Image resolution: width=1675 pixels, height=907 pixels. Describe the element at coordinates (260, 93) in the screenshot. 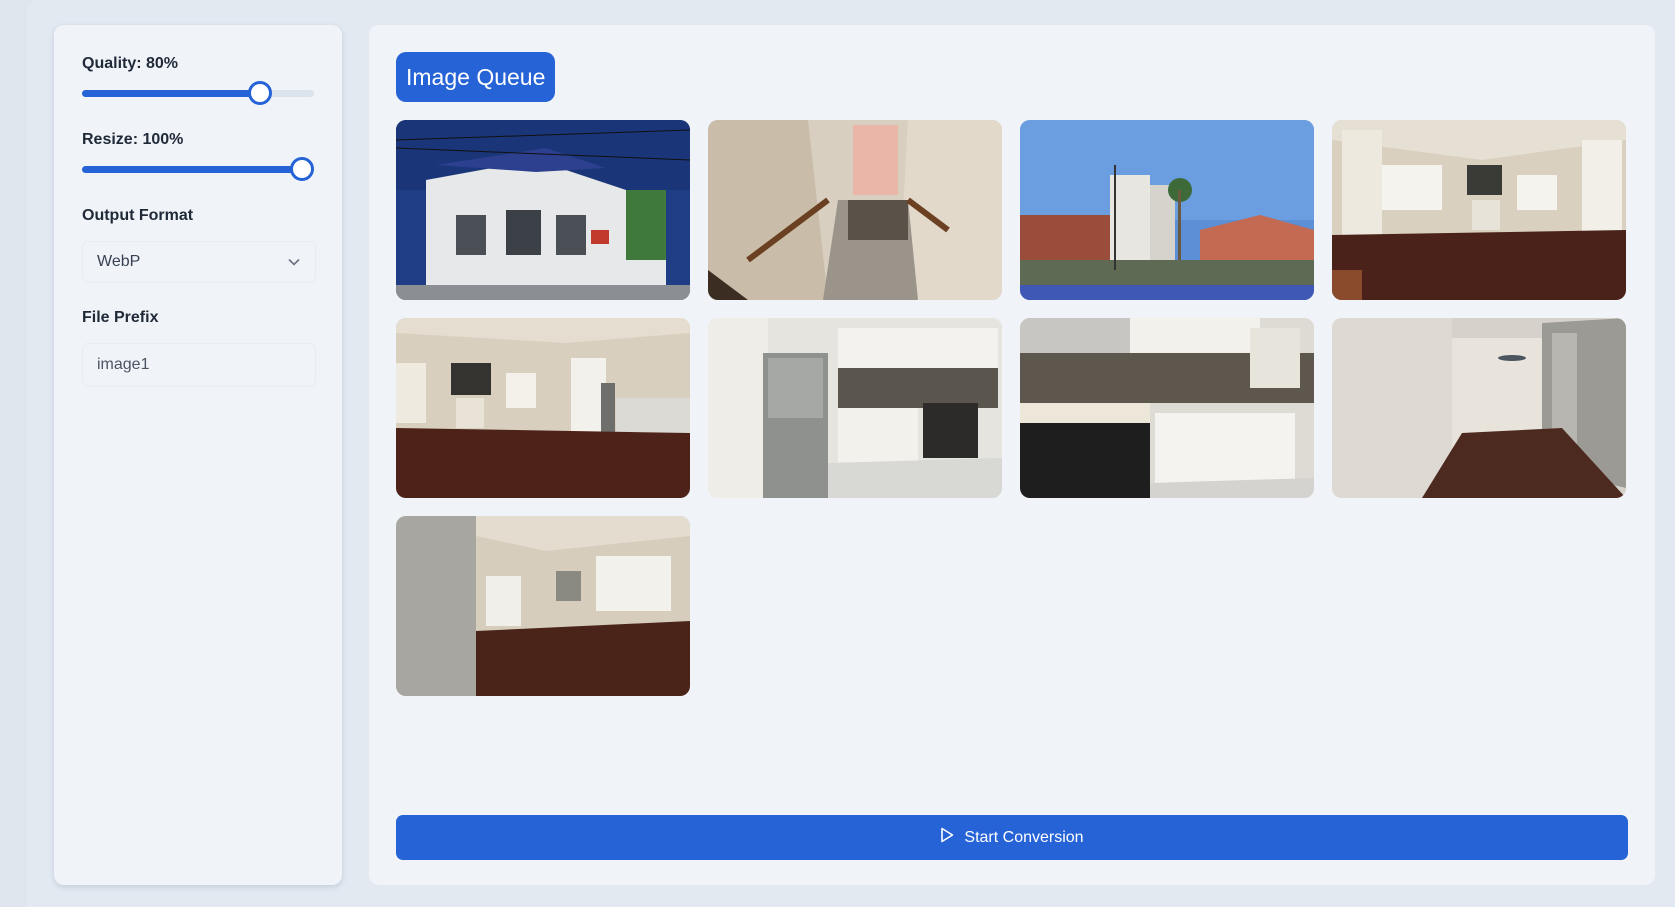

I see `quality-slider-thumb` at that location.